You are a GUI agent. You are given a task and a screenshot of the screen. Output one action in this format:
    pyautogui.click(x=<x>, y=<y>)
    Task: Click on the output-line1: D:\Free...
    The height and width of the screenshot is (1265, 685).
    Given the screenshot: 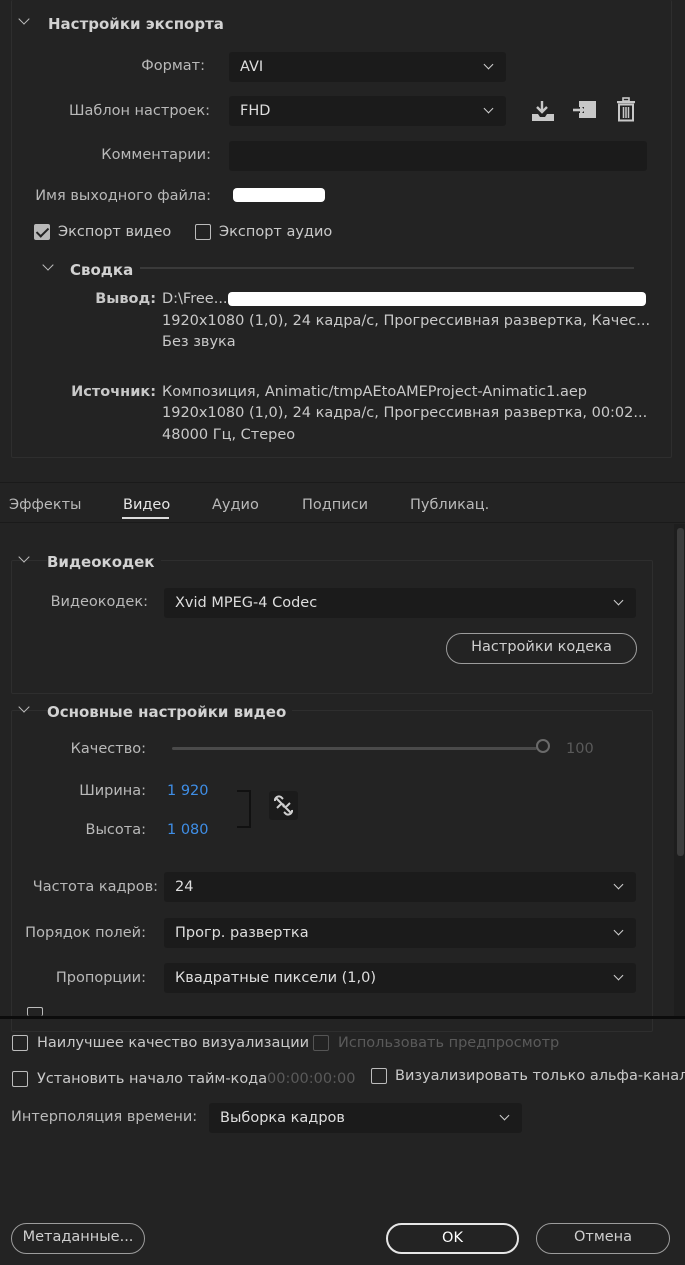 What is the action you would take?
    pyautogui.click(x=195, y=299)
    